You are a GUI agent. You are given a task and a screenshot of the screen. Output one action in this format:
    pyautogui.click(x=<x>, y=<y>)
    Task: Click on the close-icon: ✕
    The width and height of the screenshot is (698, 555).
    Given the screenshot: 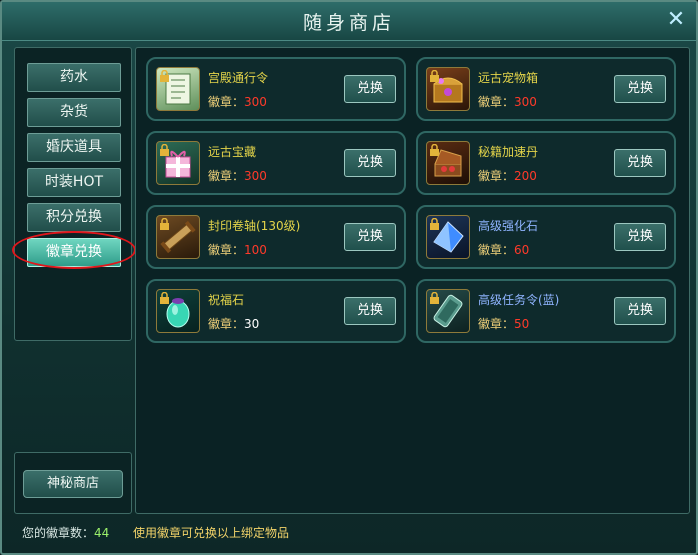 What is the action you would take?
    pyautogui.click(x=676, y=20)
    